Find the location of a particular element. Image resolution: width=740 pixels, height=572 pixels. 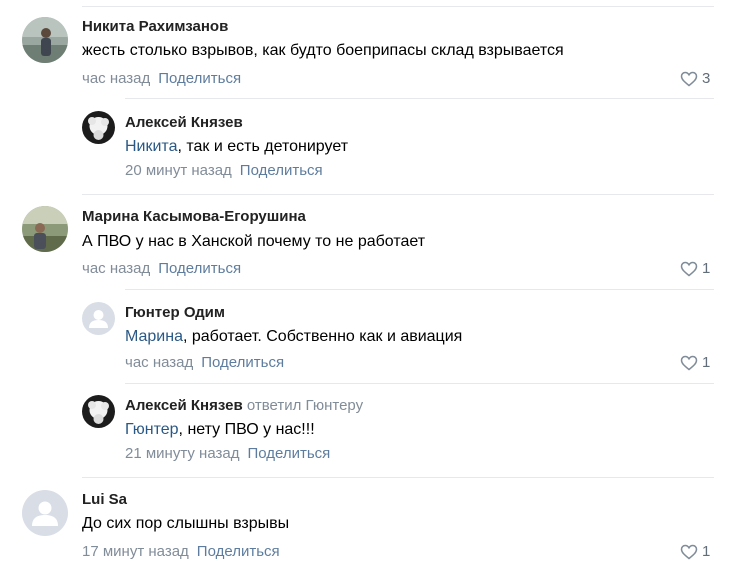

comment-text: Гюнтер, нету ПВО у нас!!! is located at coordinates (220, 430).